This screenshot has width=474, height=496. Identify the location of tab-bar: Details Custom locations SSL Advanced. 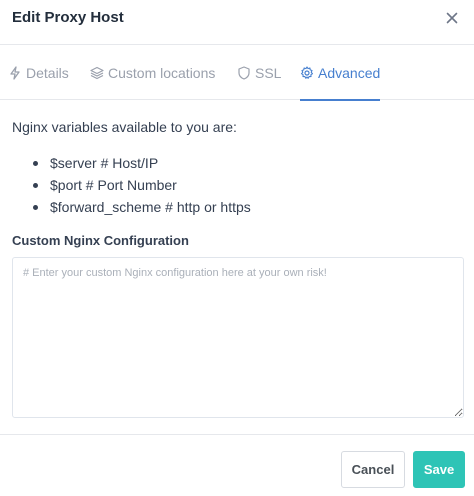
(237, 73).